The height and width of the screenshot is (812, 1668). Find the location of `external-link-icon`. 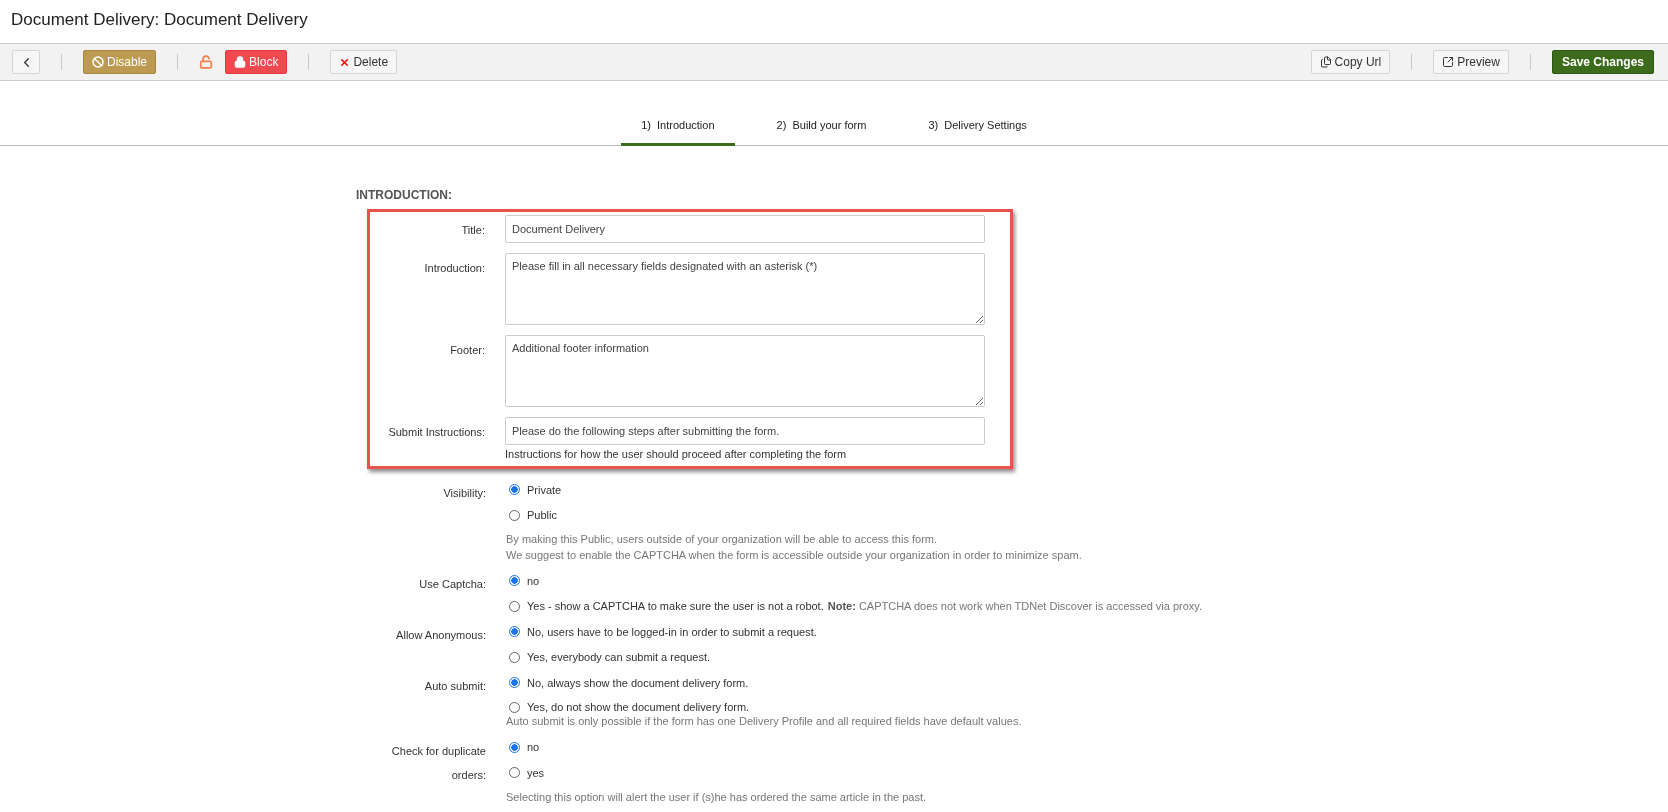

external-link-icon is located at coordinates (1448, 62).